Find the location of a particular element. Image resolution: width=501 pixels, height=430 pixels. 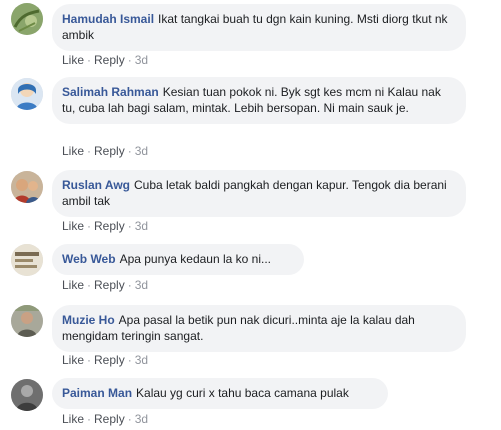

avatar-web-web-icon is located at coordinates (27, 260).